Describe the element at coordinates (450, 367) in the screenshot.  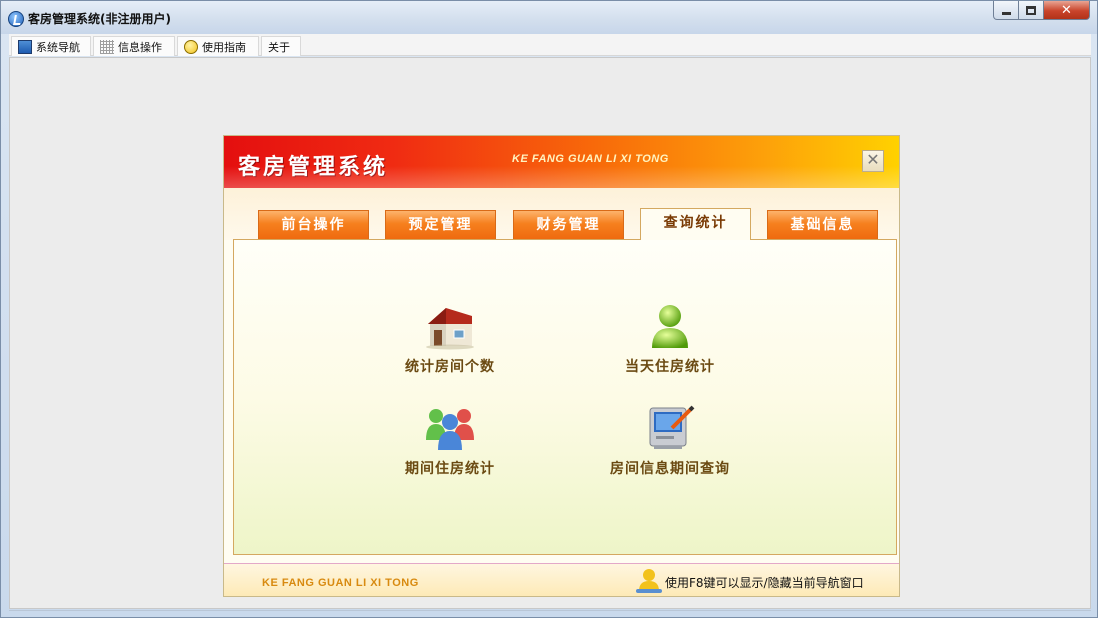
I see `item-label: 统计房间个数` at that location.